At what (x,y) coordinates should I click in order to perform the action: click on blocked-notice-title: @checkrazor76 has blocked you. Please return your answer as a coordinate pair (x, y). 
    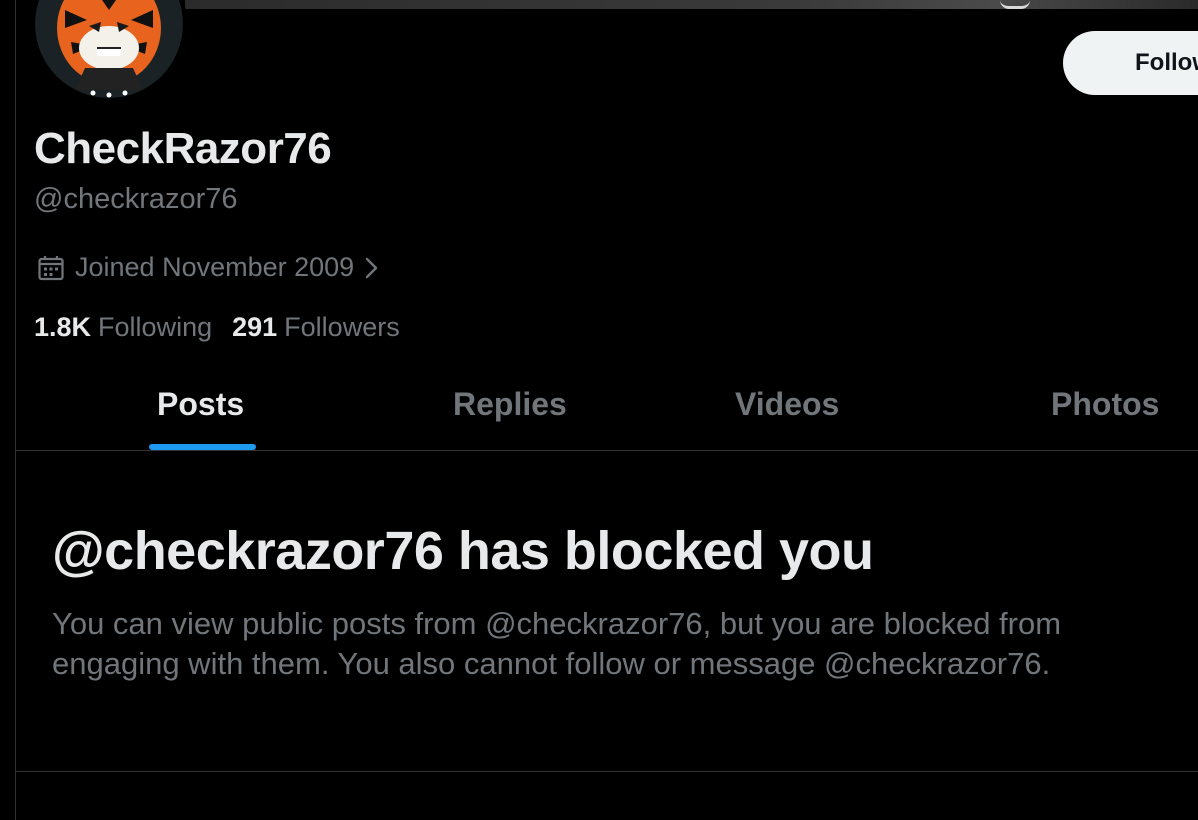
    Looking at the image, I should click on (463, 551).